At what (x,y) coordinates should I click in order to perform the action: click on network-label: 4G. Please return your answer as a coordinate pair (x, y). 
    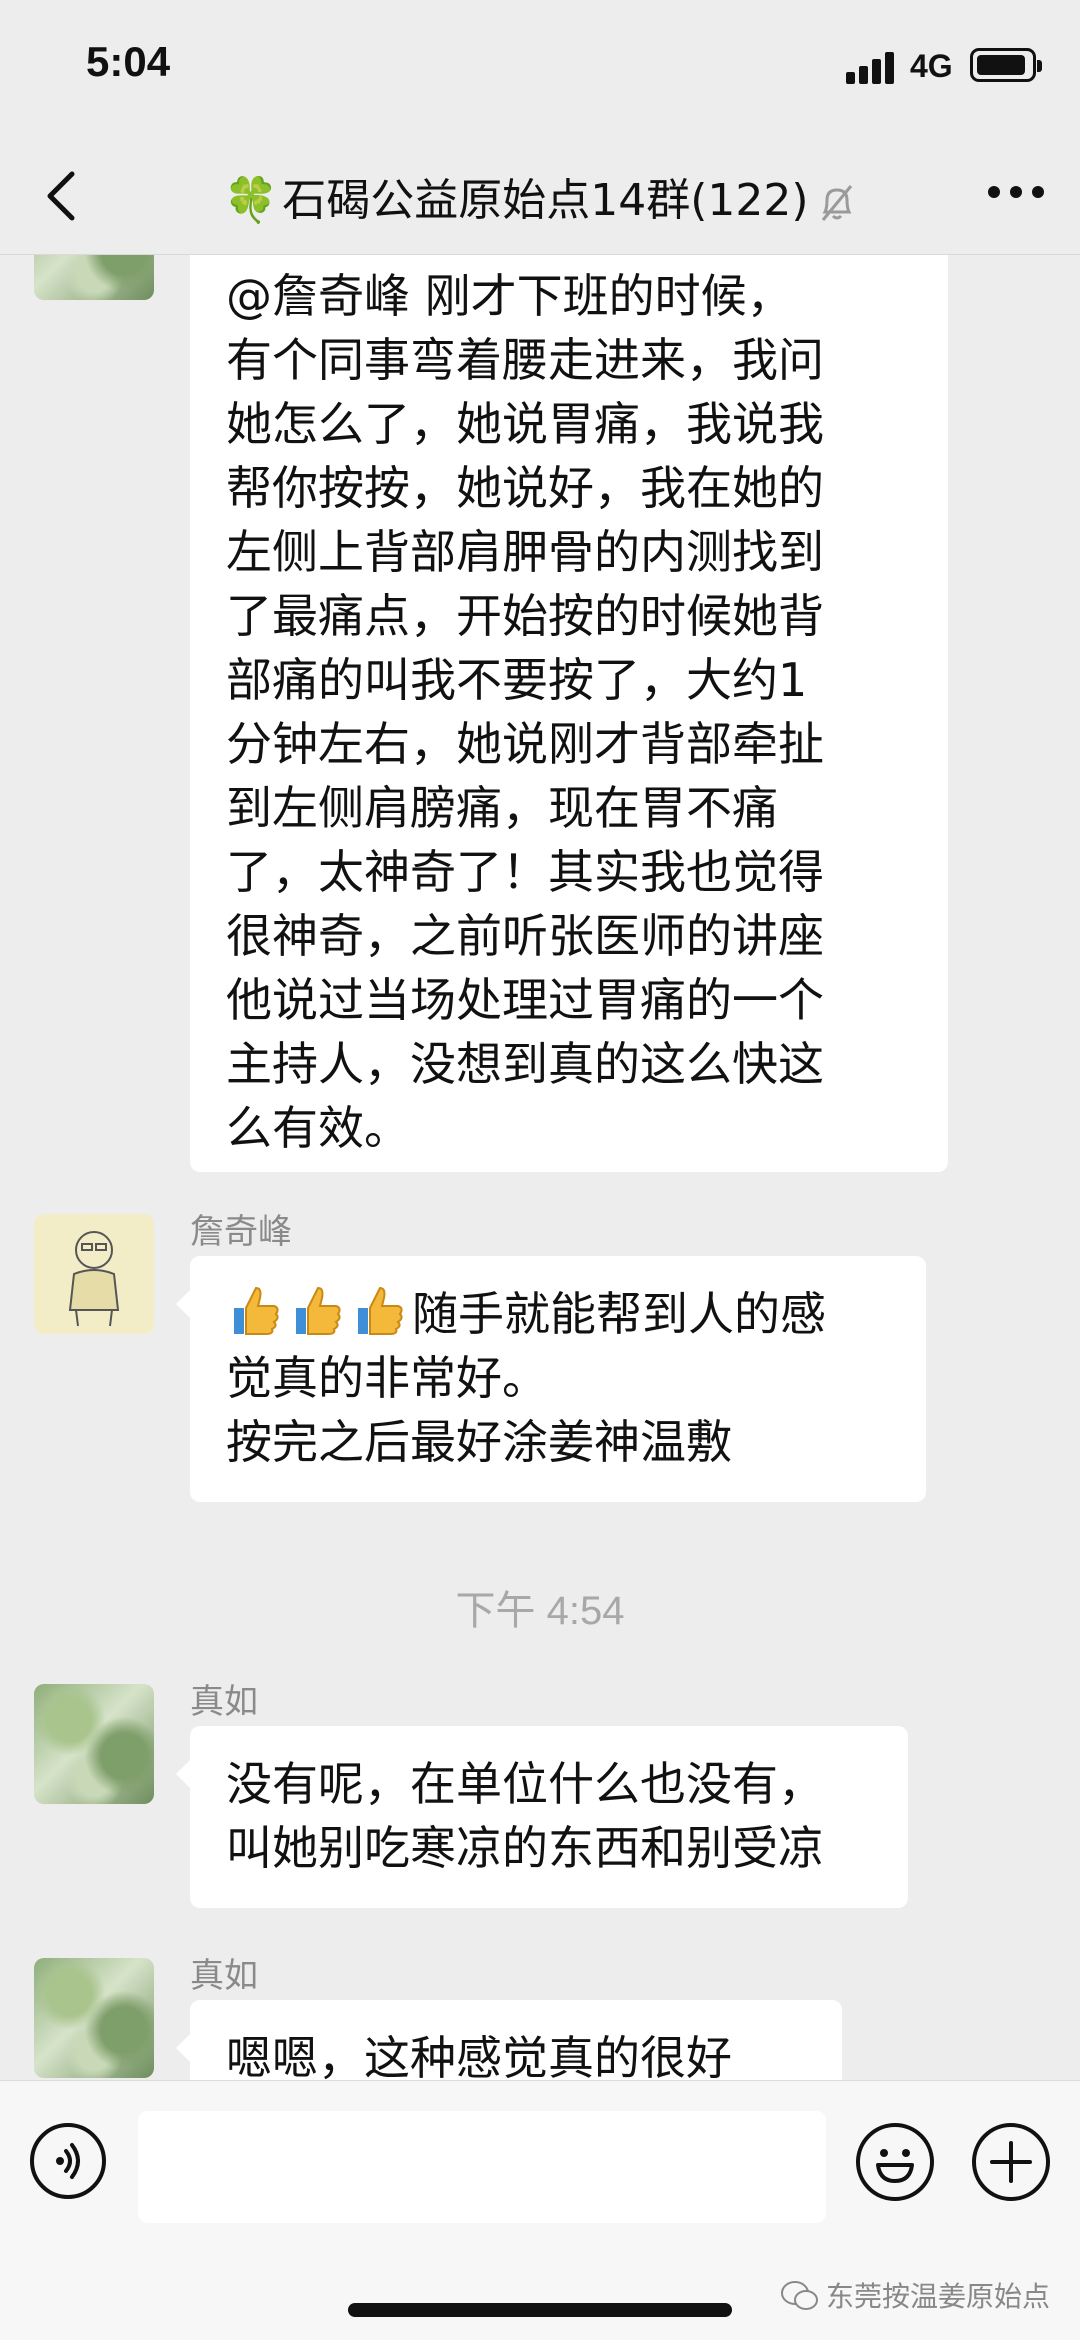
    Looking at the image, I should click on (931, 66).